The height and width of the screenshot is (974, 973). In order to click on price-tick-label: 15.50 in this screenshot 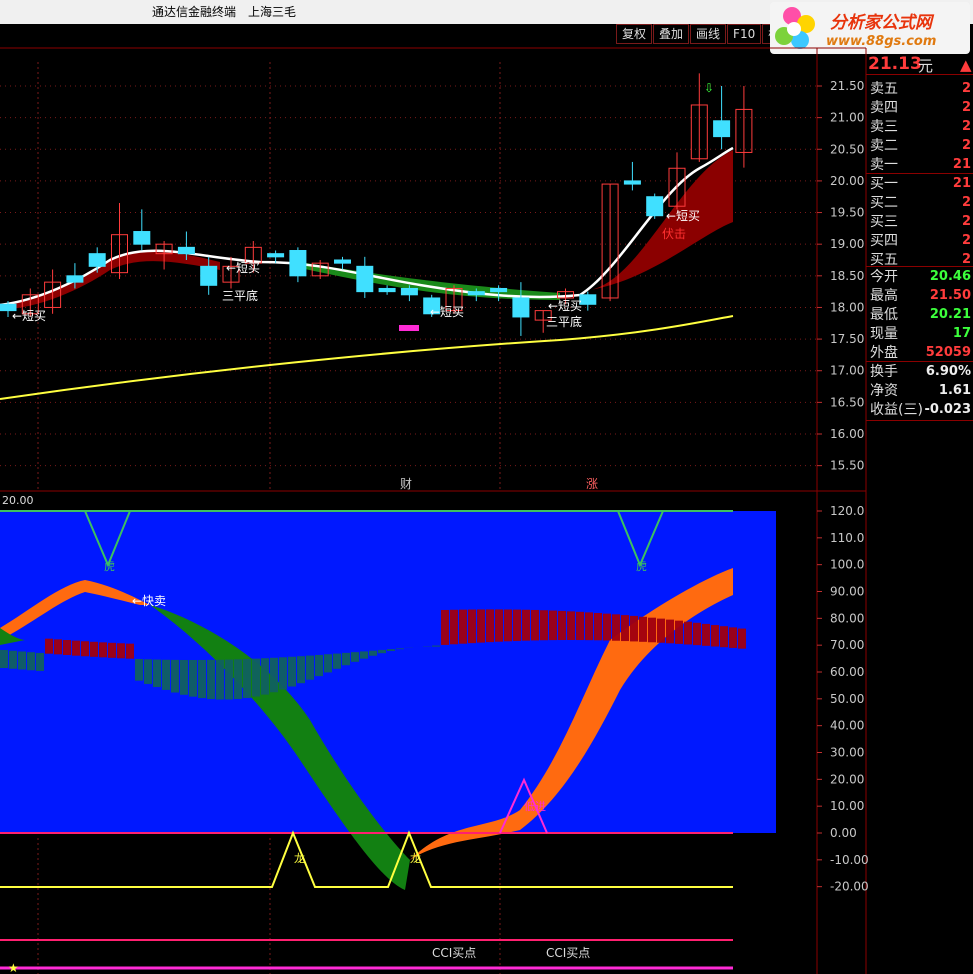, I will do `click(847, 466)`.